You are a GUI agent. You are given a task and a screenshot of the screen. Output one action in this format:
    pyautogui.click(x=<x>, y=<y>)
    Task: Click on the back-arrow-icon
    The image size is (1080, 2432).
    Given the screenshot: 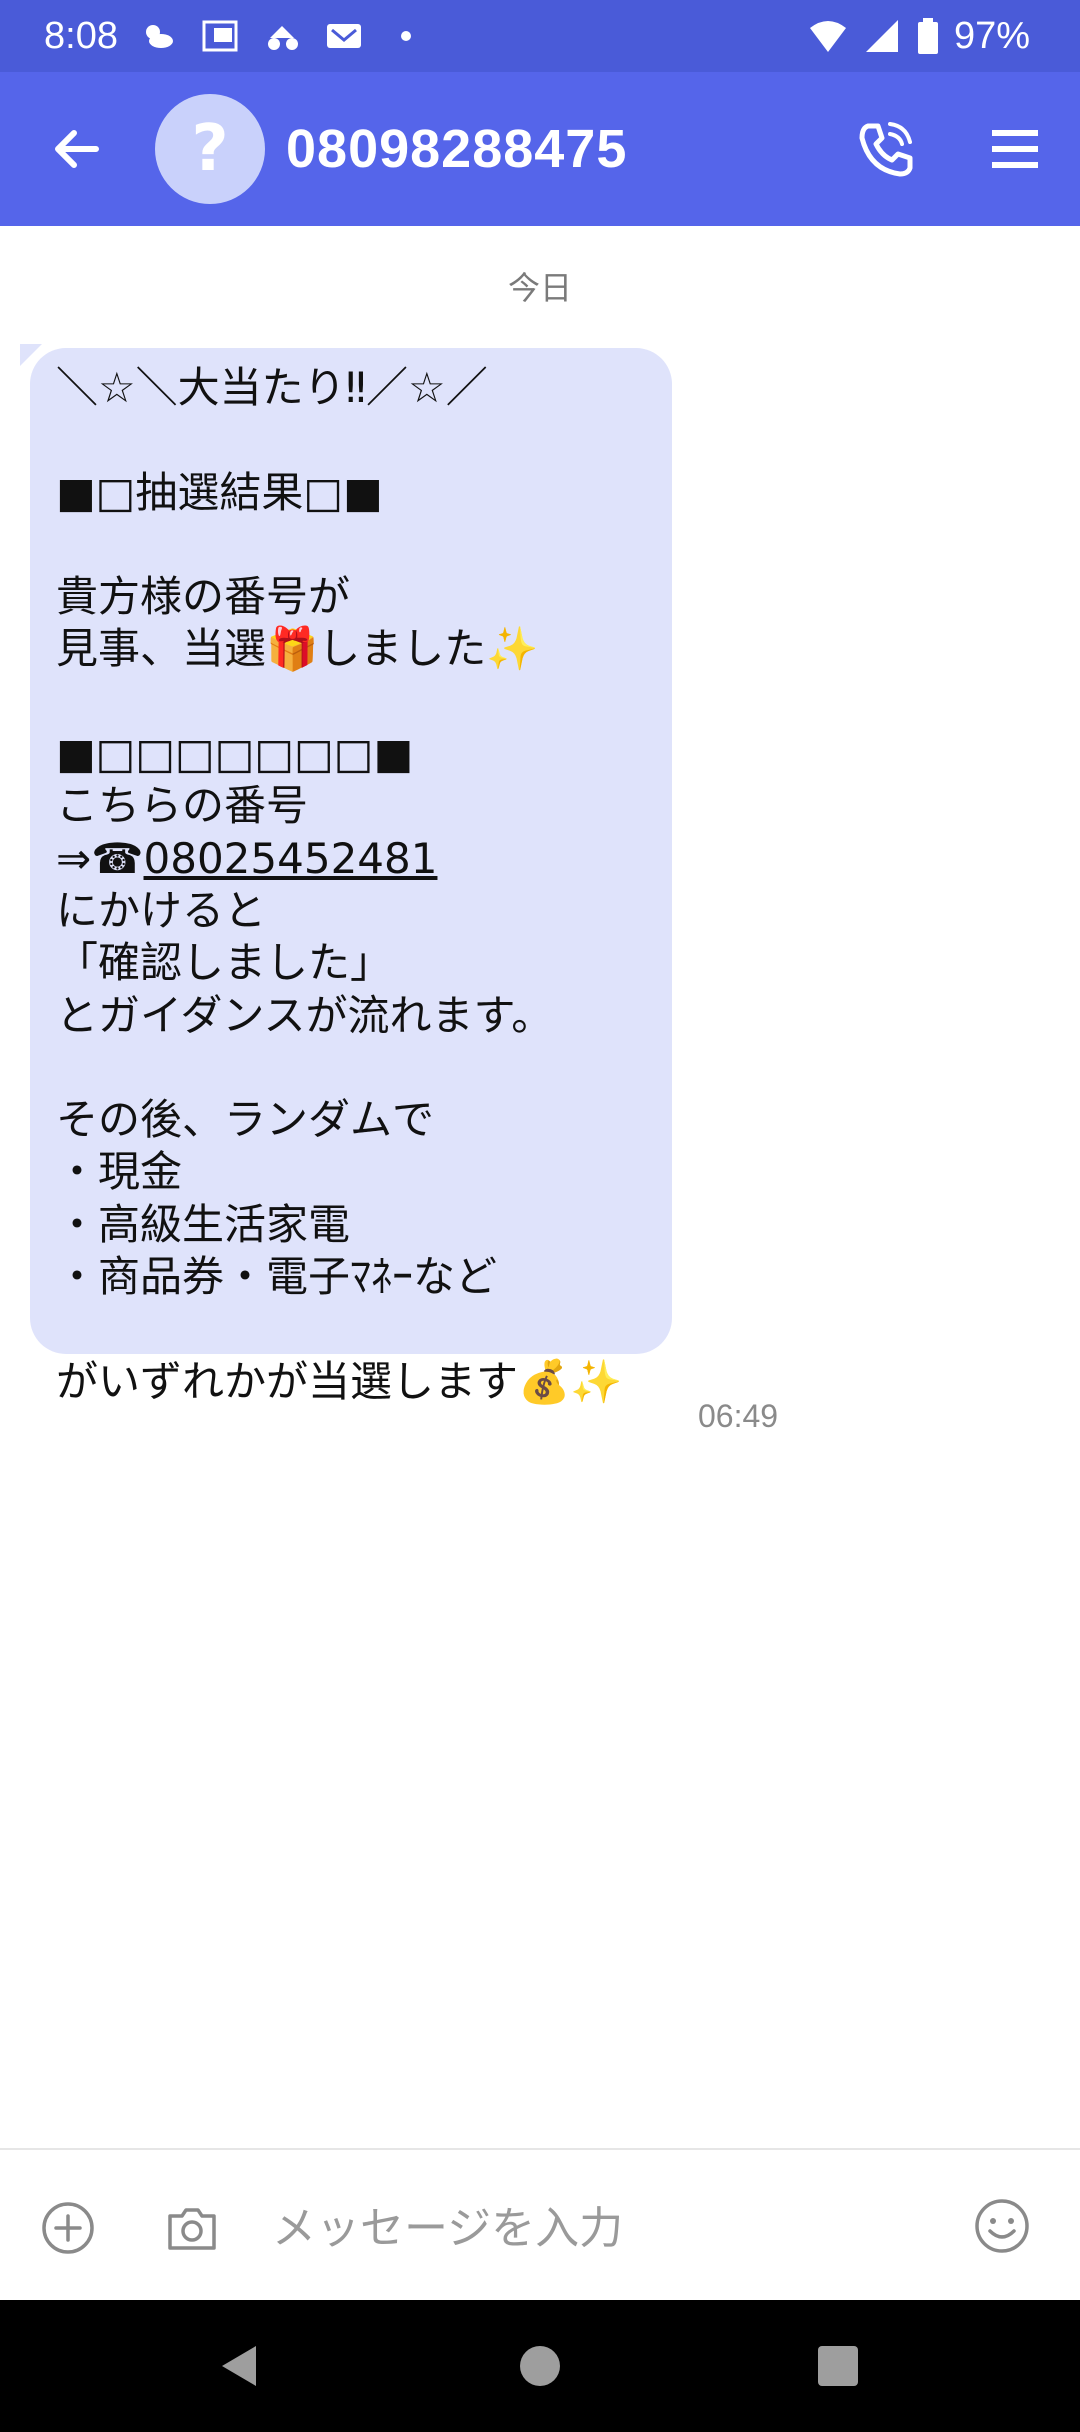 What is the action you would take?
    pyautogui.click(x=77, y=149)
    